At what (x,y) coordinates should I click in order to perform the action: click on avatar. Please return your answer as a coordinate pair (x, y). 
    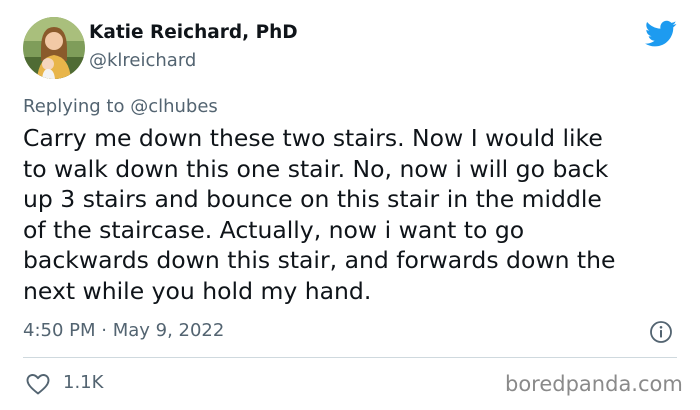
    Looking at the image, I should click on (54, 48).